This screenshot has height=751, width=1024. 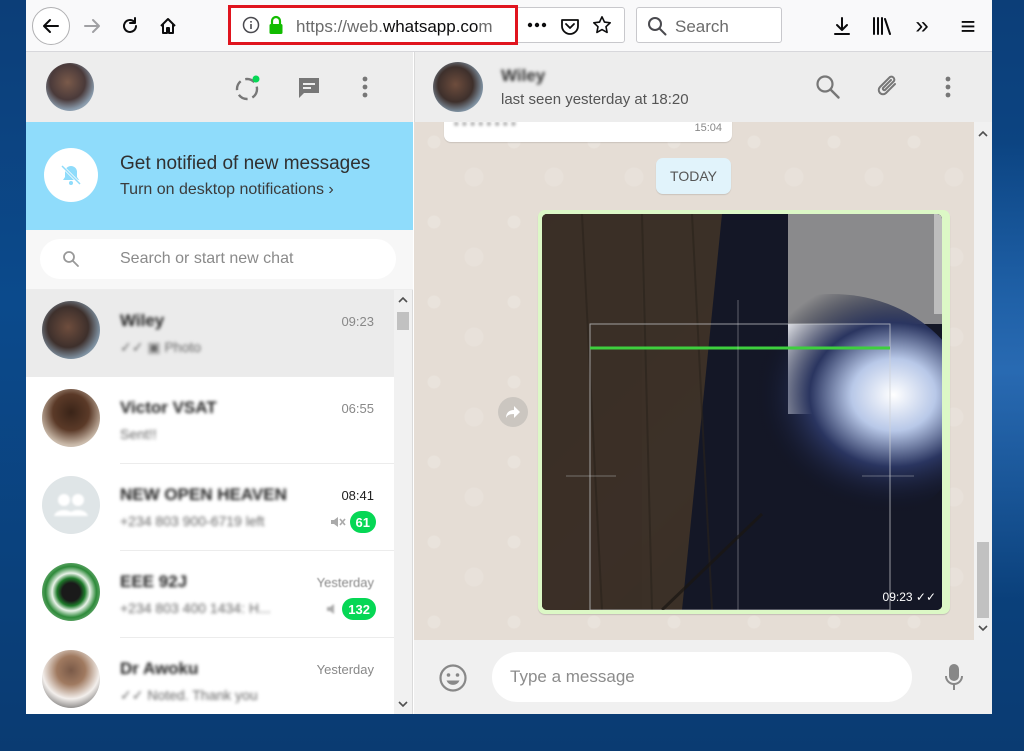 I want to click on chat-row: Dr Awoku ✓✓ Noted. Thank you Yesterday, so click(x=210, y=676).